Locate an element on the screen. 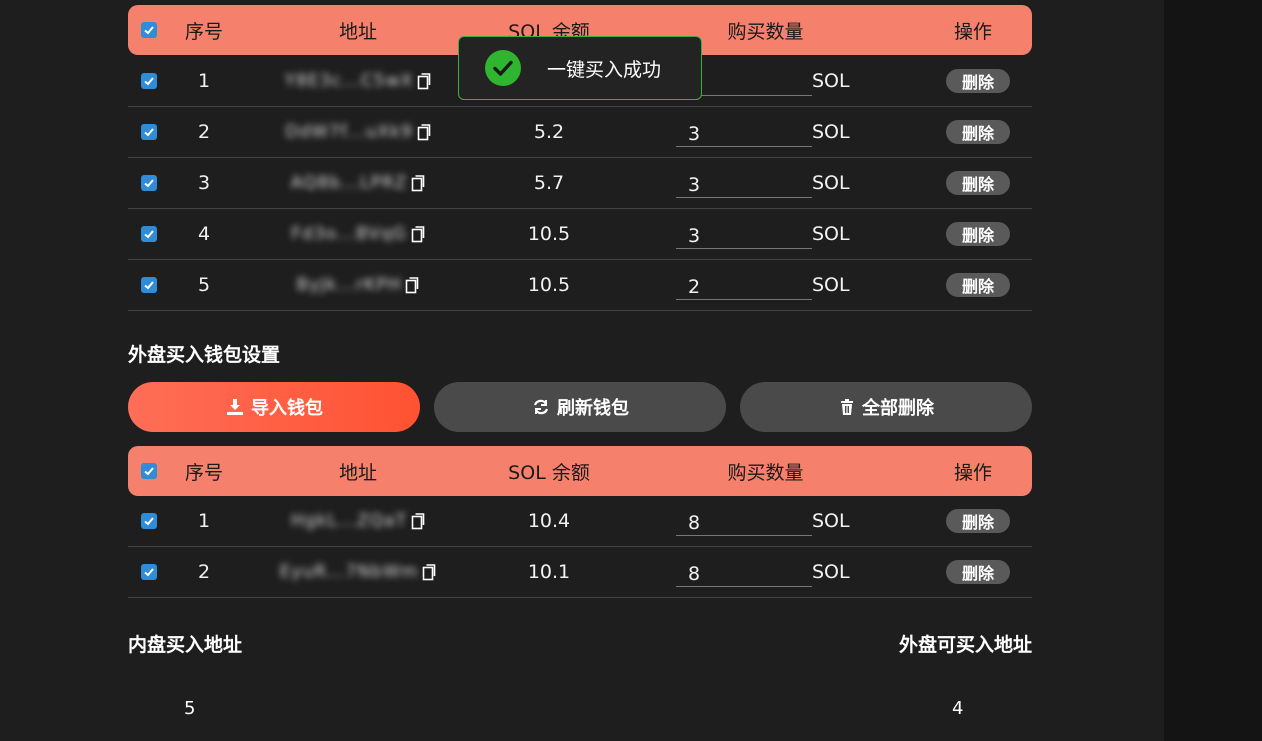  wallet-address: EyuR...7NbWm is located at coordinates (349, 572).